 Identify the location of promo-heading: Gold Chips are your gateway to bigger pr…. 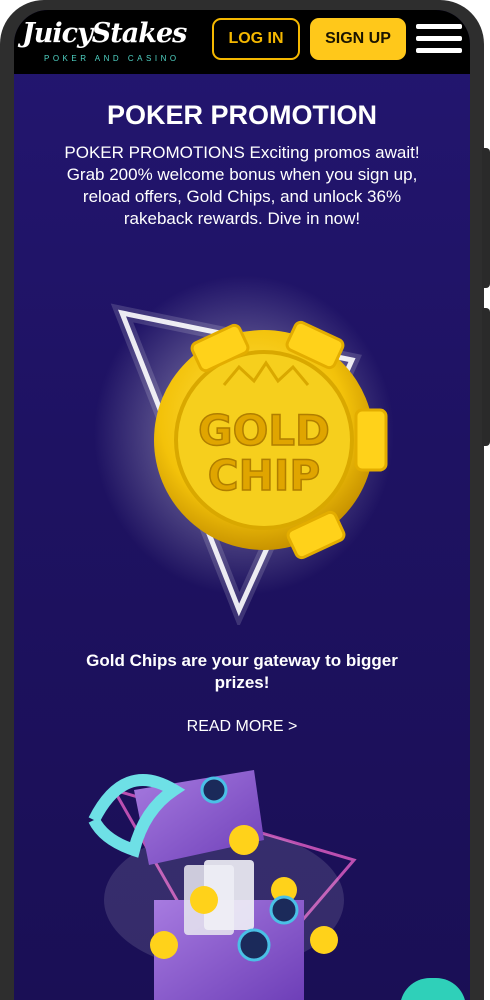
(242, 671).